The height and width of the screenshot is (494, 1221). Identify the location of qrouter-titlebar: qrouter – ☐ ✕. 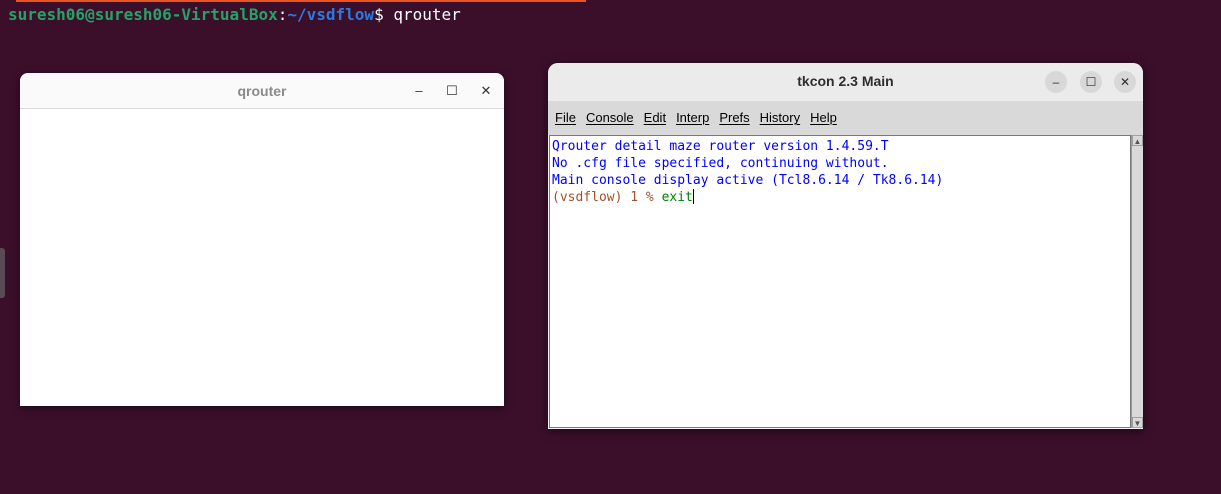
(262, 91).